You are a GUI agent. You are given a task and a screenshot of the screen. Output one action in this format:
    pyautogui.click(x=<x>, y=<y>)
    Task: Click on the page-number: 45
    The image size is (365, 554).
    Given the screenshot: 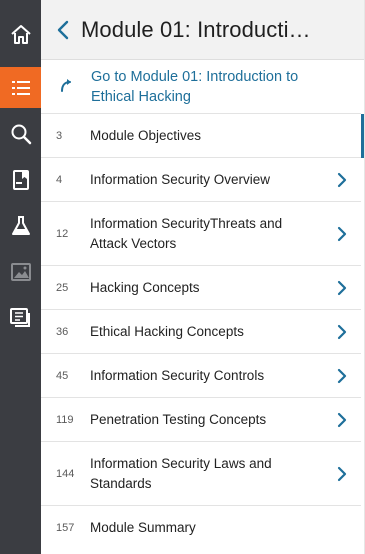 What is the action you would take?
    pyautogui.click(x=62, y=375)
    